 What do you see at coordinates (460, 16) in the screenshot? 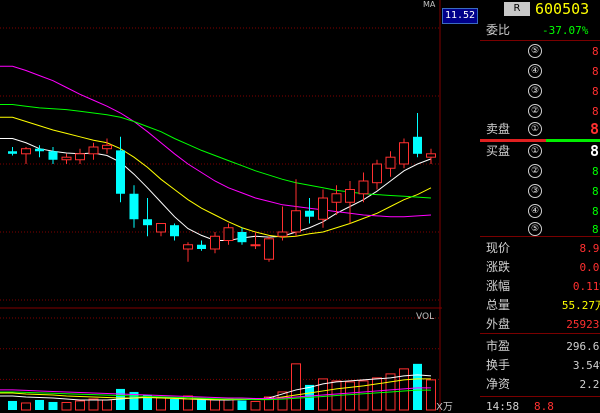
I see `current-price-tag: 11.52` at bounding box center [460, 16].